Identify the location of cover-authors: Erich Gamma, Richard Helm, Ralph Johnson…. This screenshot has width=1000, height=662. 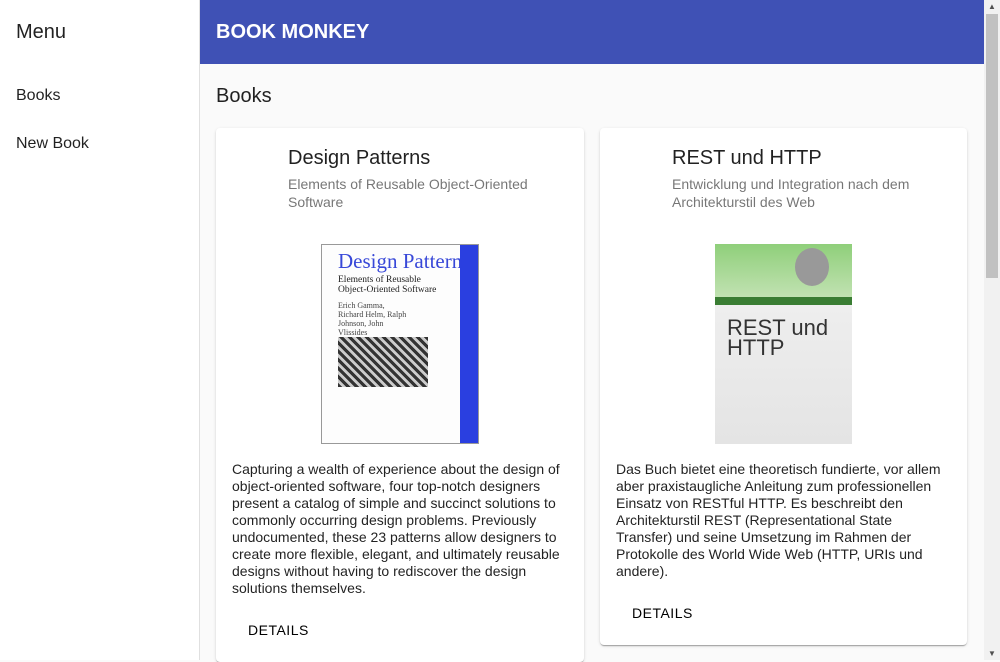
(372, 319).